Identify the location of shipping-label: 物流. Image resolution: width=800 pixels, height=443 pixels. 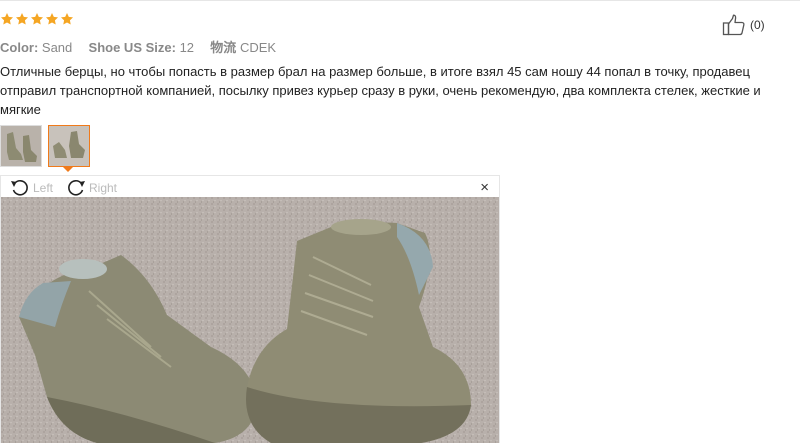
(223, 47).